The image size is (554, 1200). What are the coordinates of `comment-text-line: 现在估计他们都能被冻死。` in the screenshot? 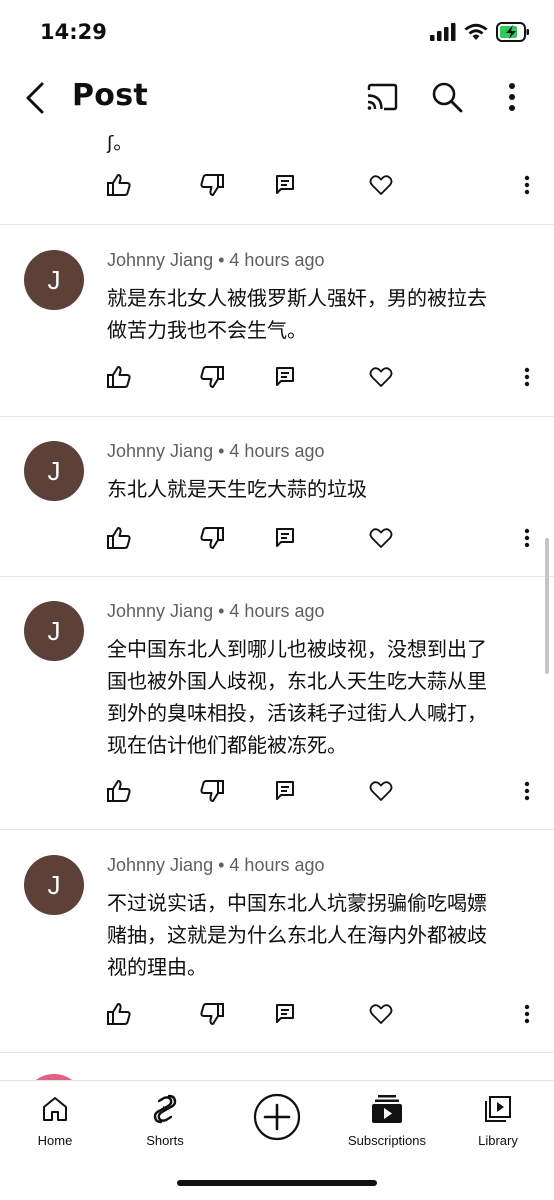 It's located at (227, 745).